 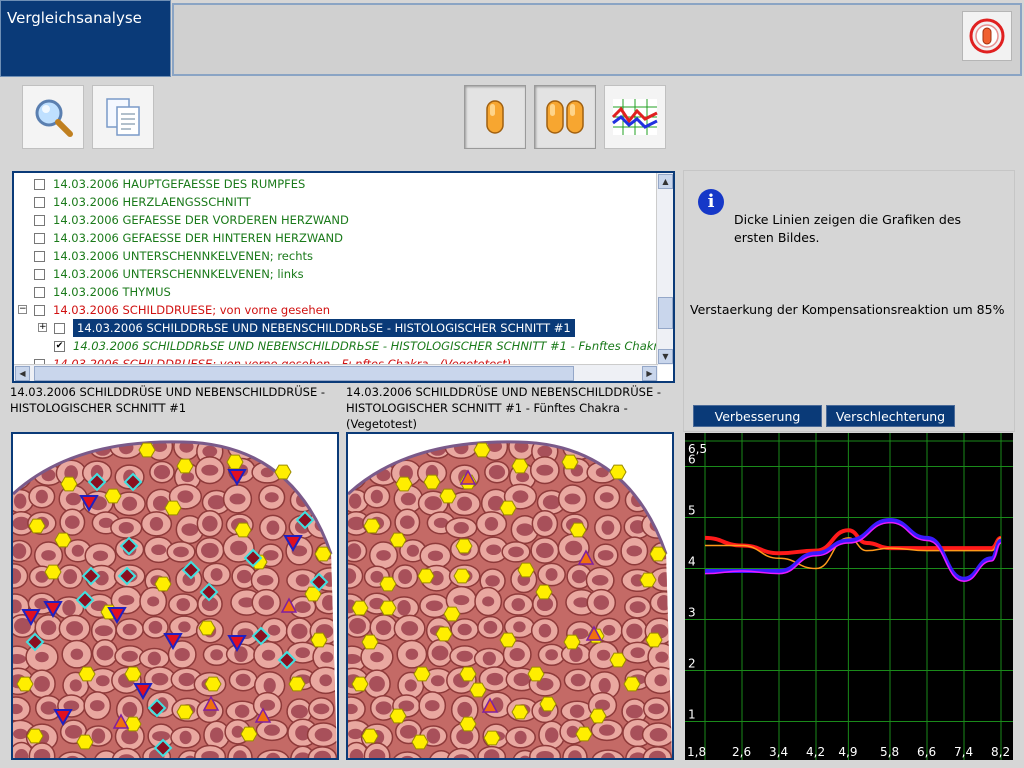 I want to click on collapse-icon: −, so click(x=22, y=309).